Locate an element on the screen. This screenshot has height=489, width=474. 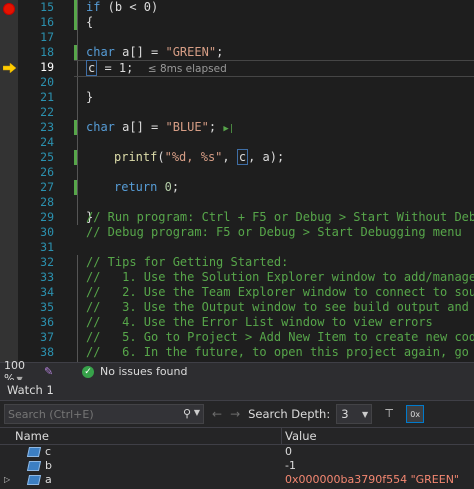
line-number: 20 is located at coordinates (47, 82).